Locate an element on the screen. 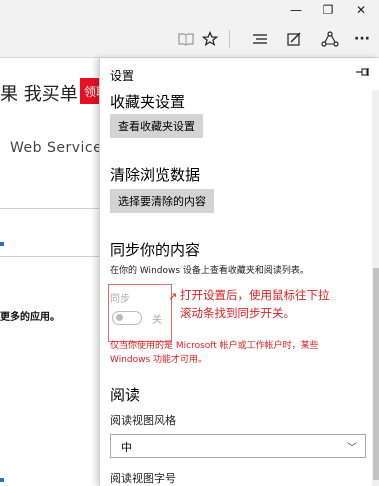 This screenshot has height=486, width=379. close-icon: ✕ is located at coordinates (361, 10).